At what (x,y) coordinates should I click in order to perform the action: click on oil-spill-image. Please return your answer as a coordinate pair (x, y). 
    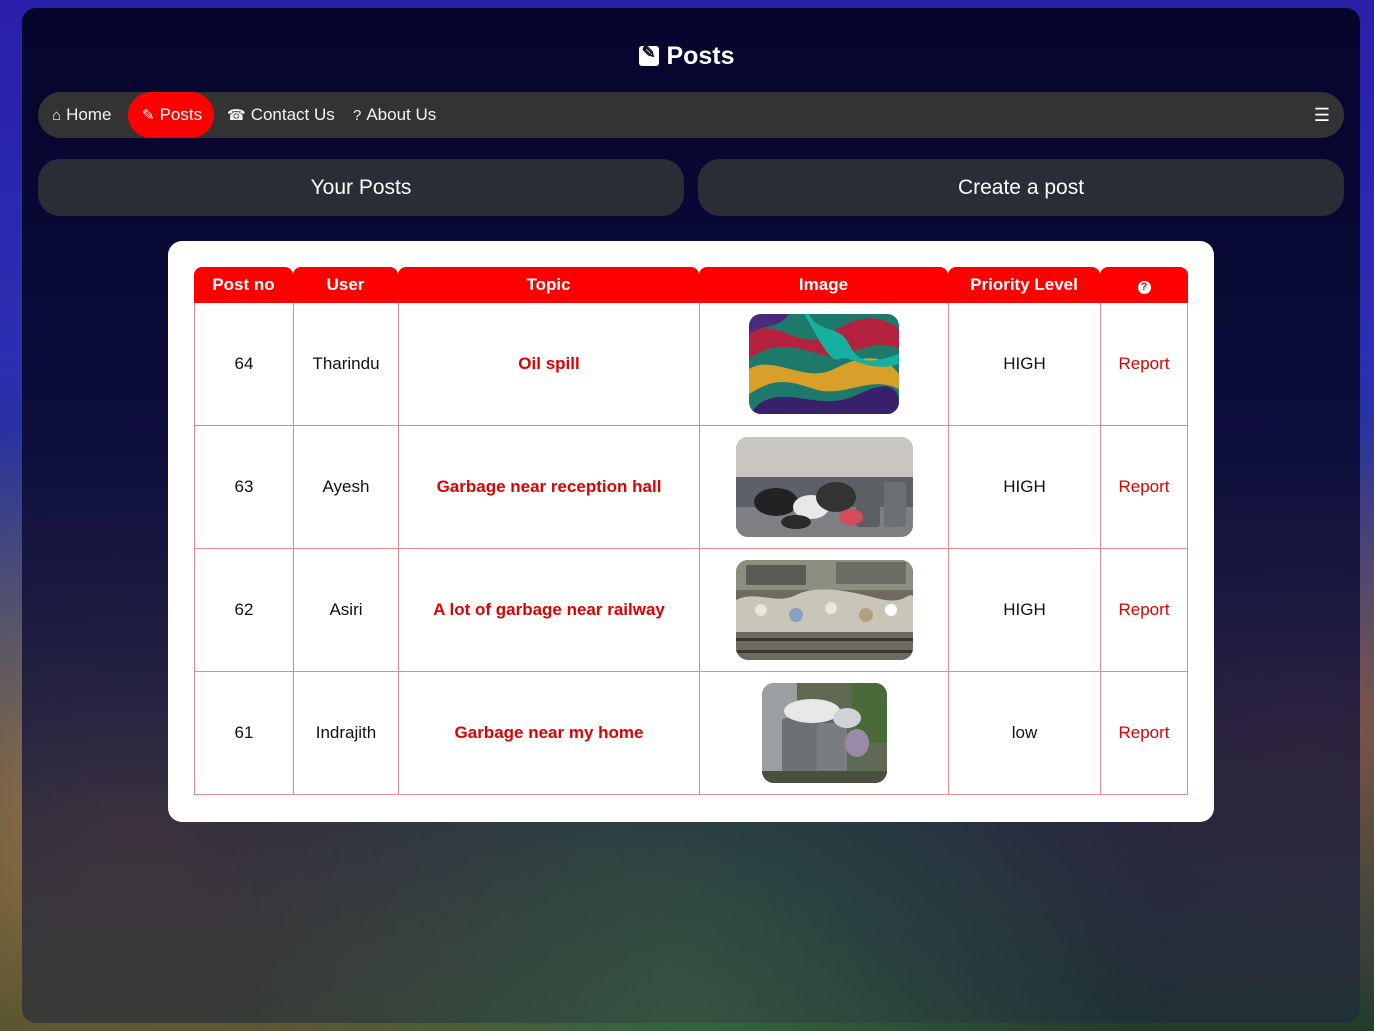
    Looking at the image, I should click on (824, 364).